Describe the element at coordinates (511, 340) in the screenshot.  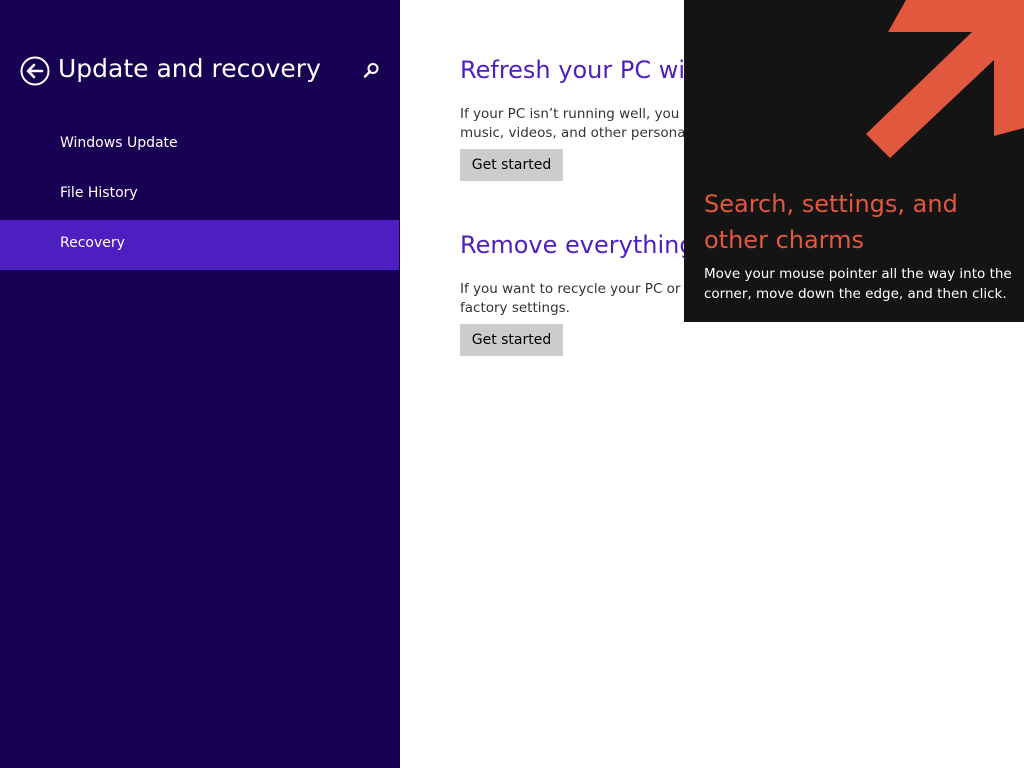
I see `remove-get-started-button: Get started` at that location.